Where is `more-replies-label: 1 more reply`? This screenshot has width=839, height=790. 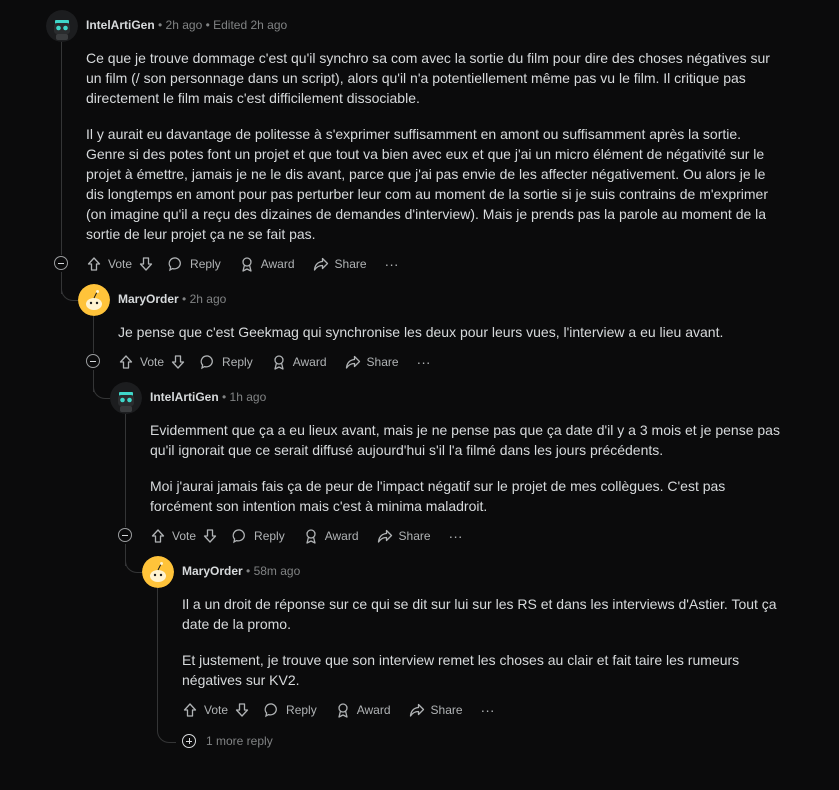
more-replies-label: 1 more reply is located at coordinates (239, 741).